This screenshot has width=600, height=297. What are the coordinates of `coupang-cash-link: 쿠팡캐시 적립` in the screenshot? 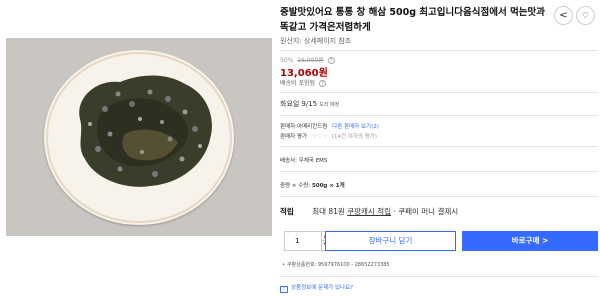 It's located at (369, 211).